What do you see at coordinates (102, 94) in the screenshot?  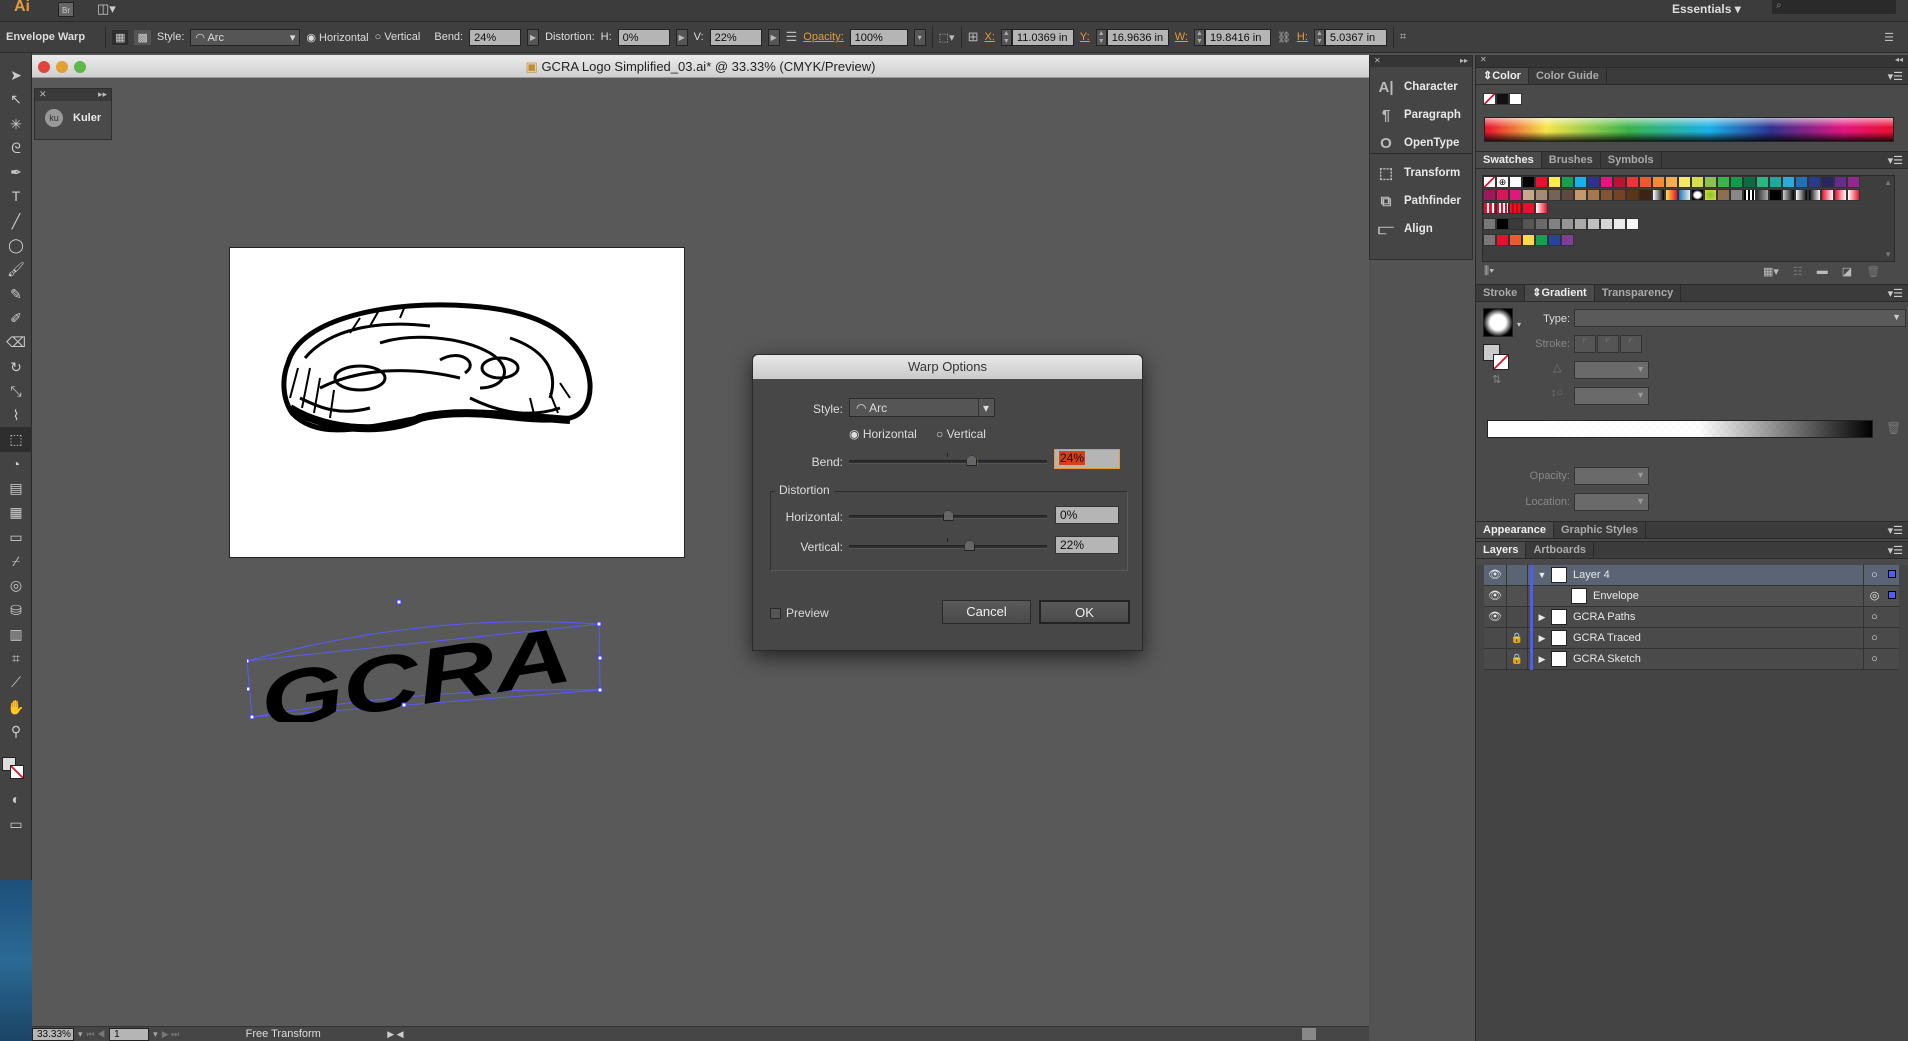 I see `expand-icon: ▸▸` at bounding box center [102, 94].